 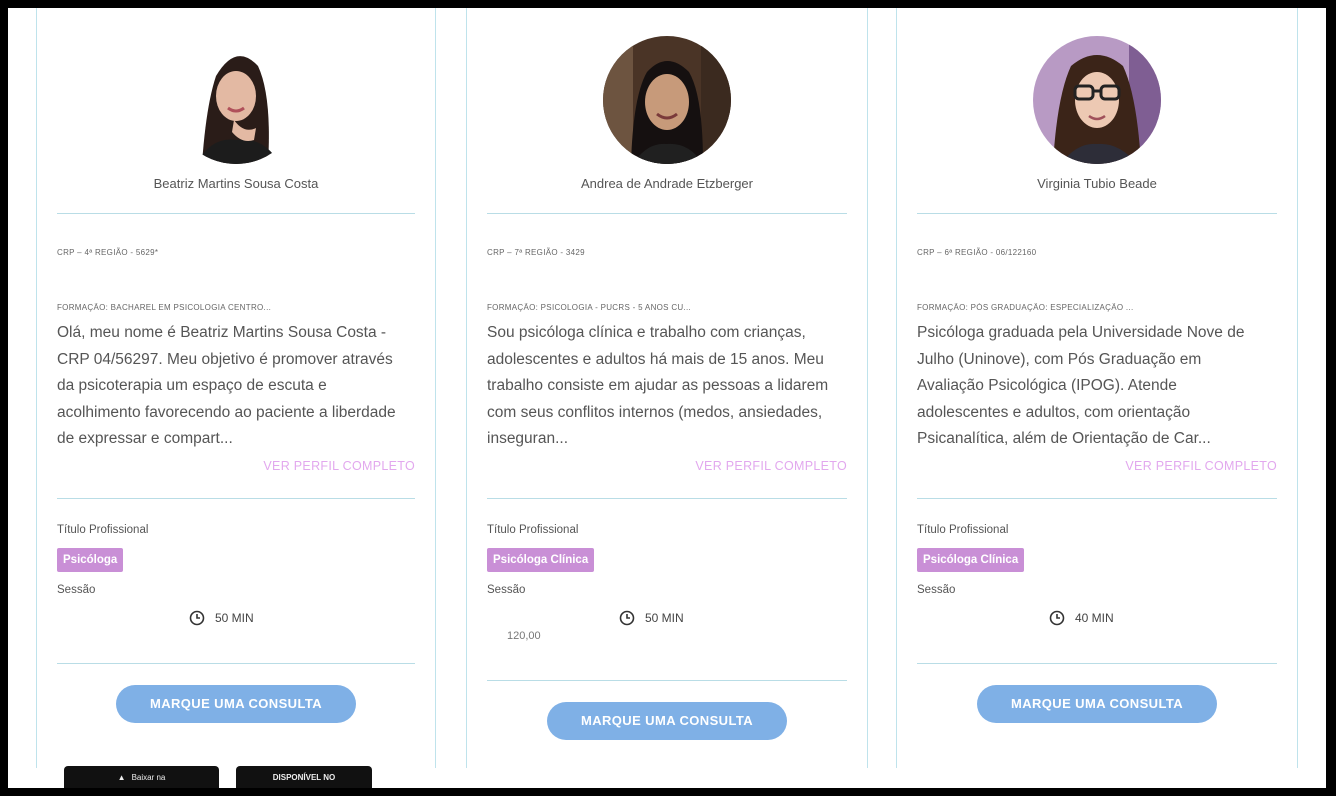 What do you see at coordinates (108, 252) in the screenshot?
I see `crp-number: CRP – 4ª REGIÃO - 5629*` at bounding box center [108, 252].